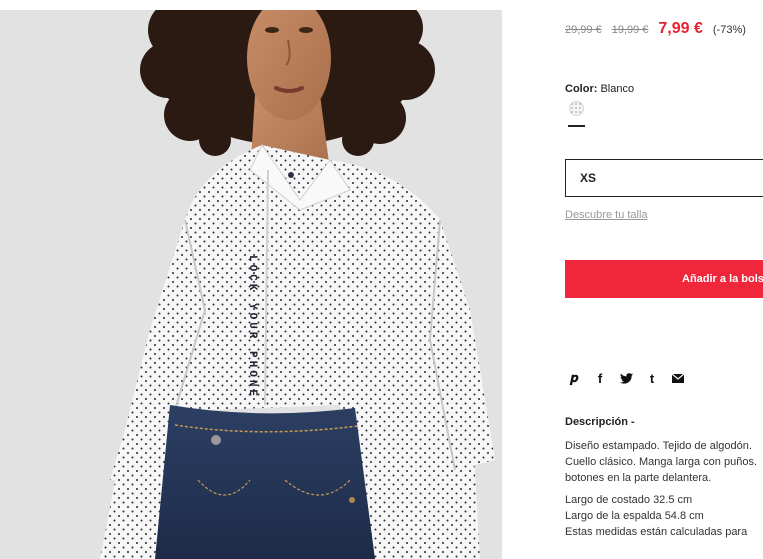 This screenshot has width=763, height=559. What do you see at coordinates (629, 500) in the screenshot?
I see `description-line: Largo de costado 32.5 cm` at bounding box center [629, 500].